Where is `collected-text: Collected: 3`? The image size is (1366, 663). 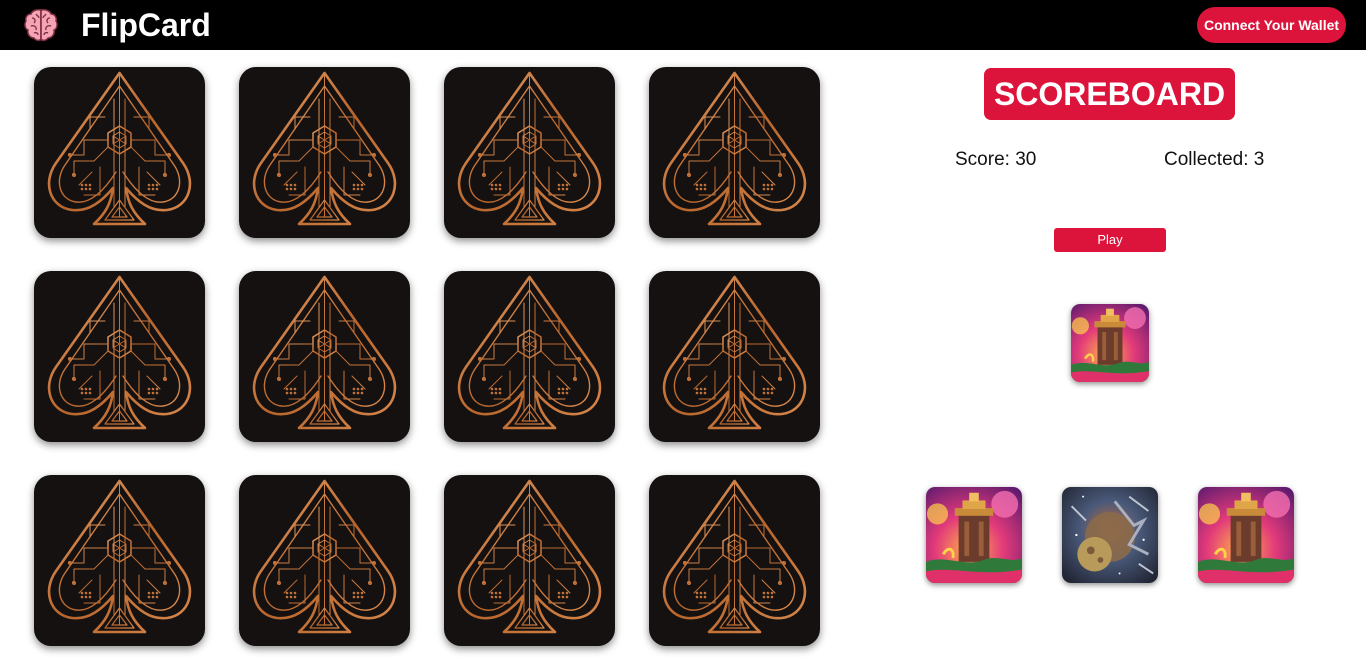 collected-text: Collected: 3 is located at coordinates (1214, 159).